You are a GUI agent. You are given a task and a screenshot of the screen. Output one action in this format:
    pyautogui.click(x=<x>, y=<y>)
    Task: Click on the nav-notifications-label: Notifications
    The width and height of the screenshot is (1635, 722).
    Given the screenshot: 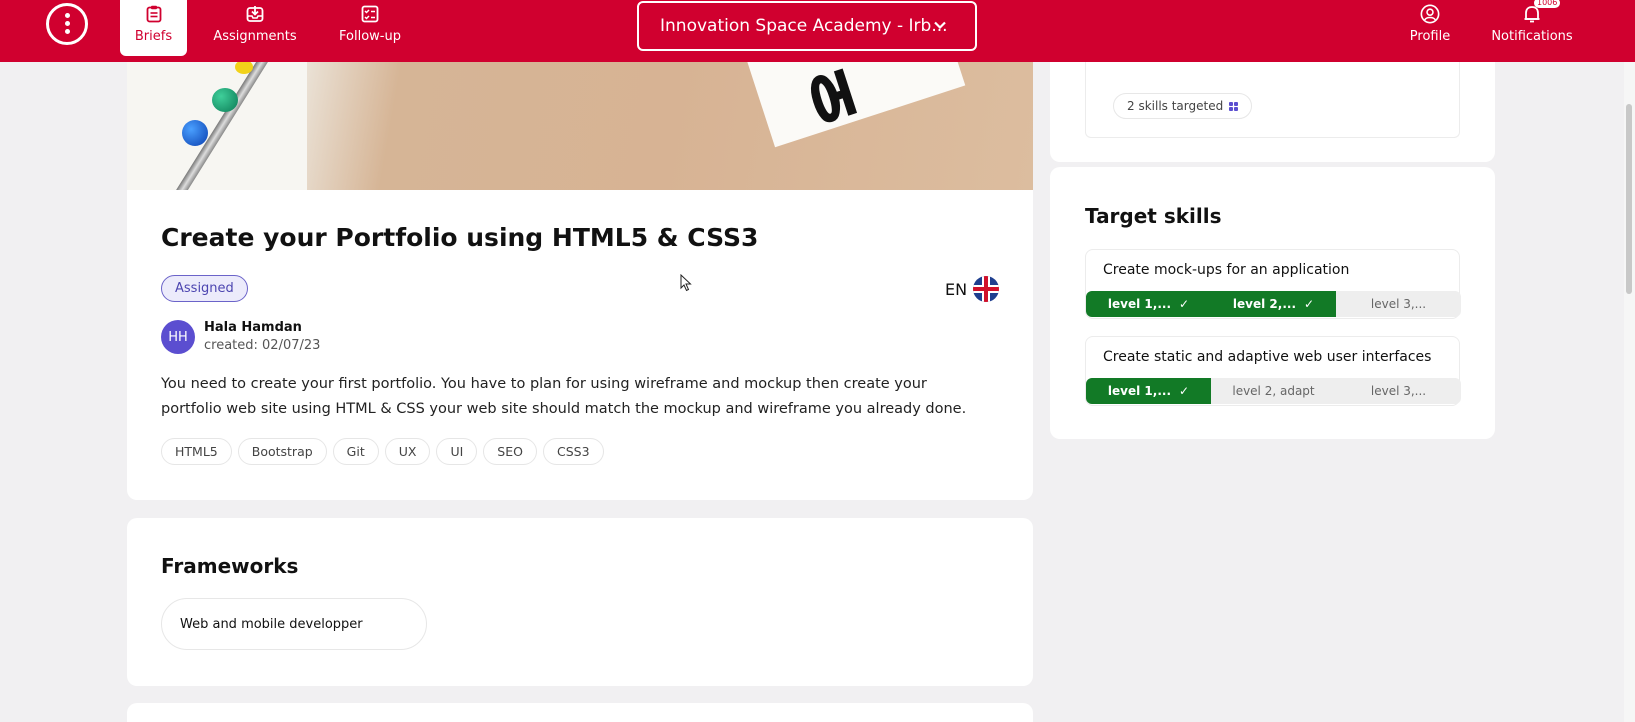 What is the action you would take?
    pyautogui.click(x=1532, y=36)
    